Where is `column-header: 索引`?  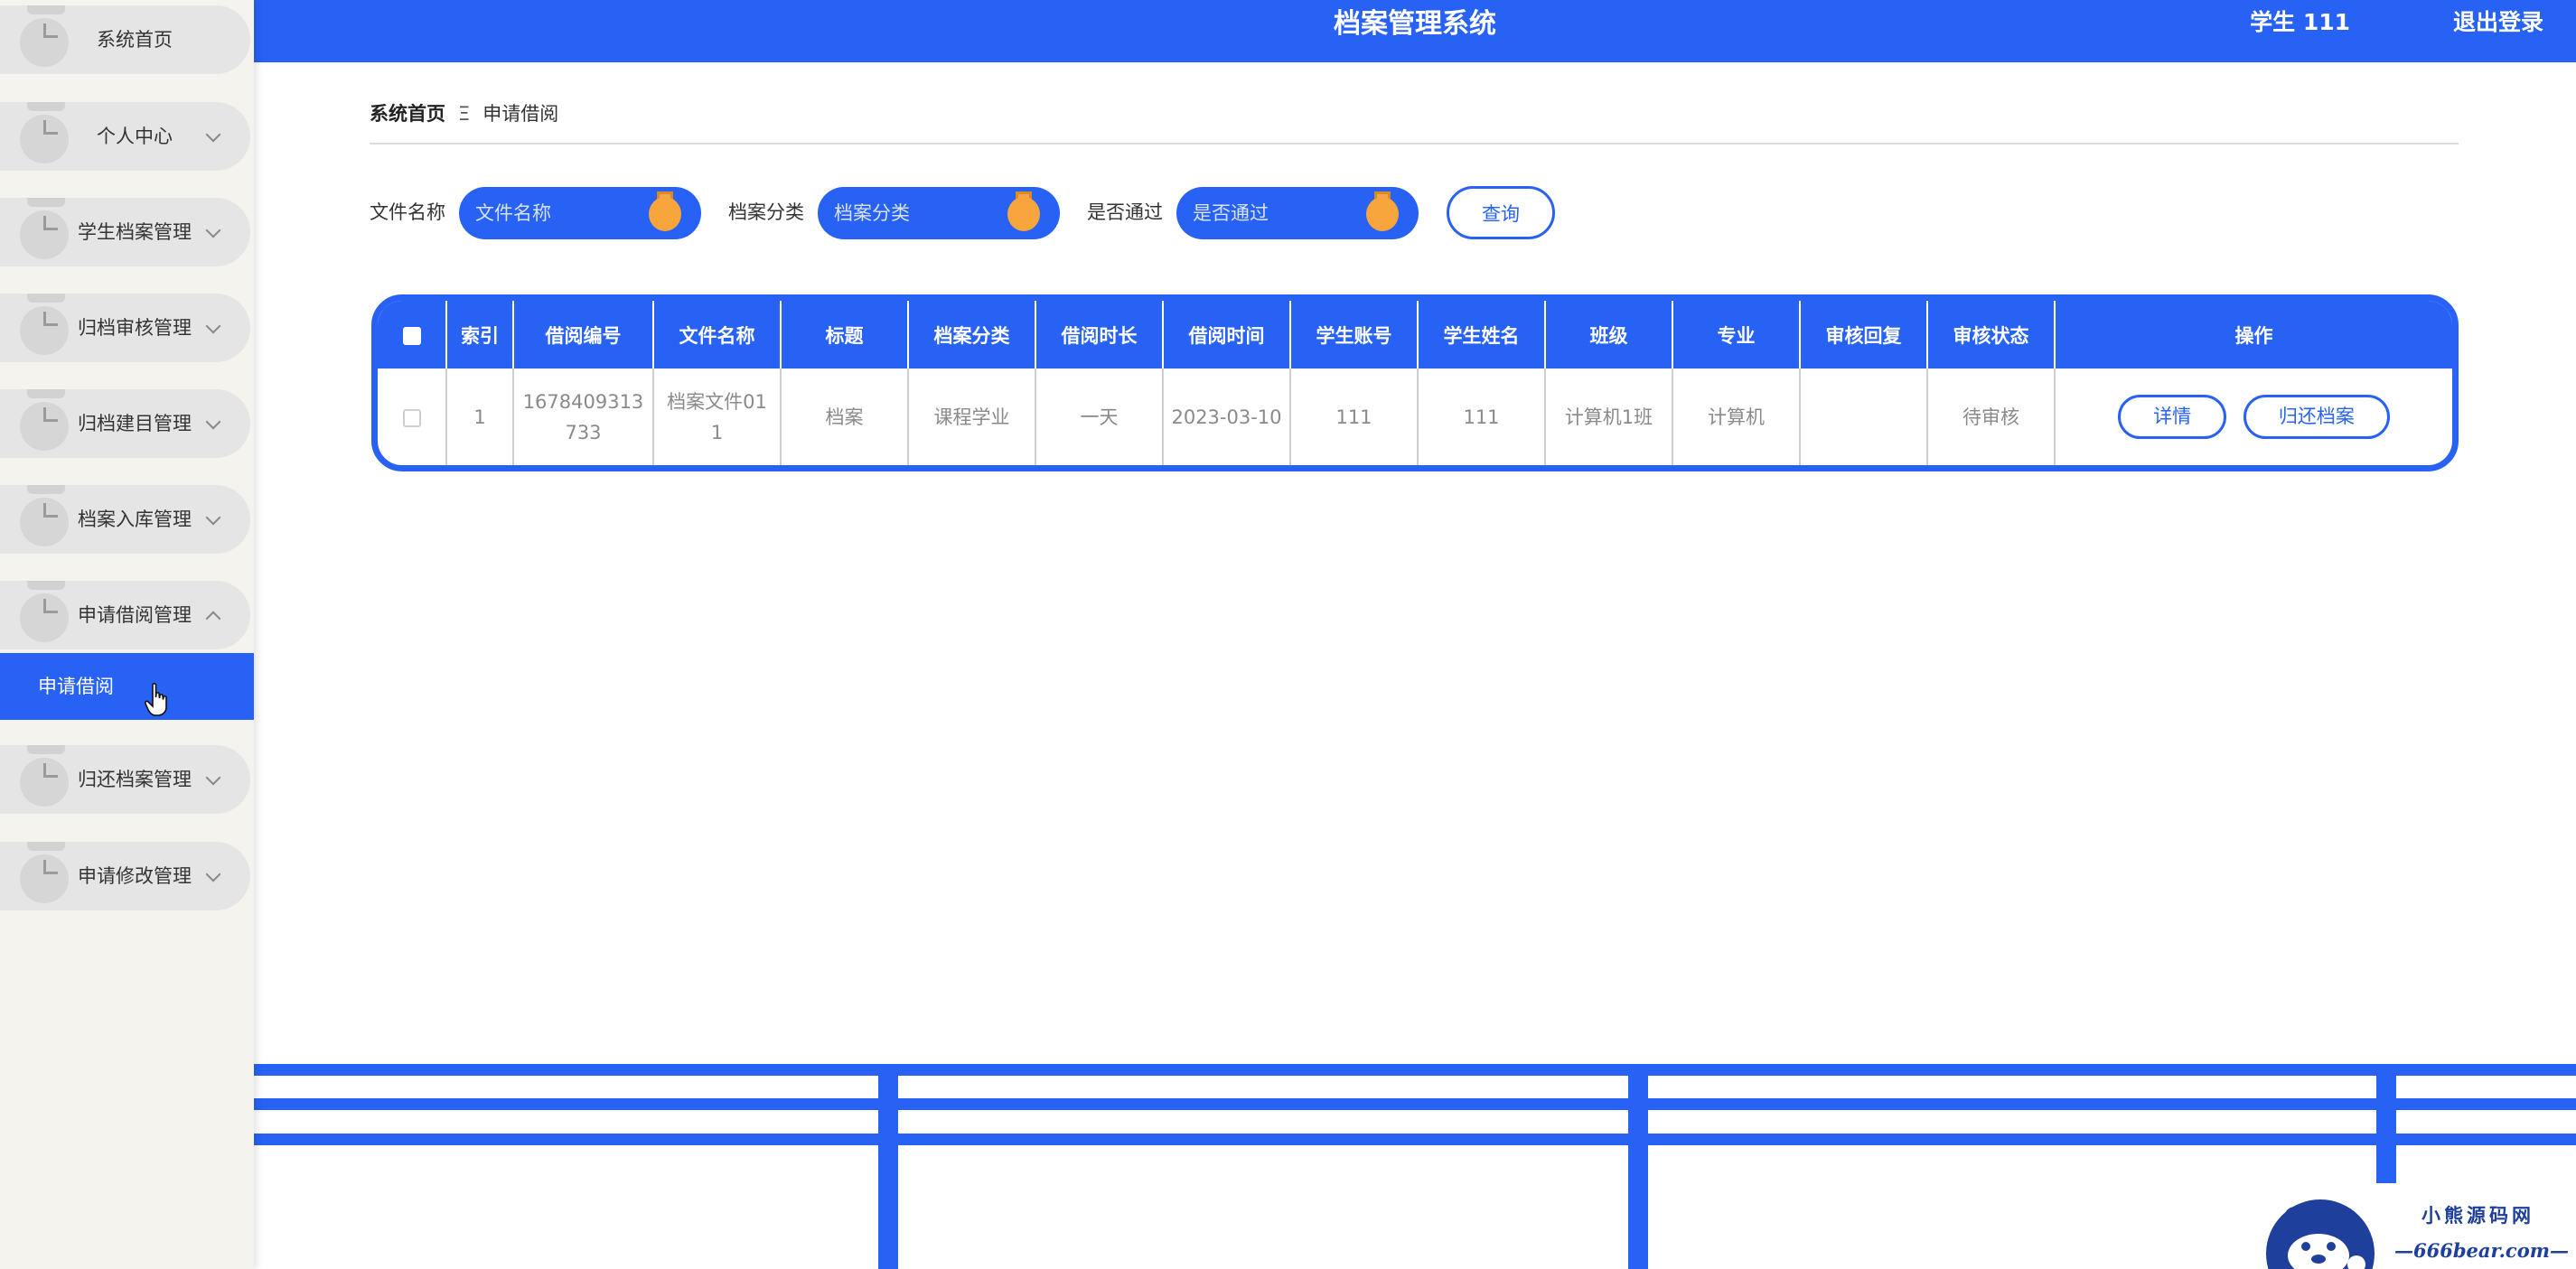 column-header: 索引 is located at coordinates (480, 335).